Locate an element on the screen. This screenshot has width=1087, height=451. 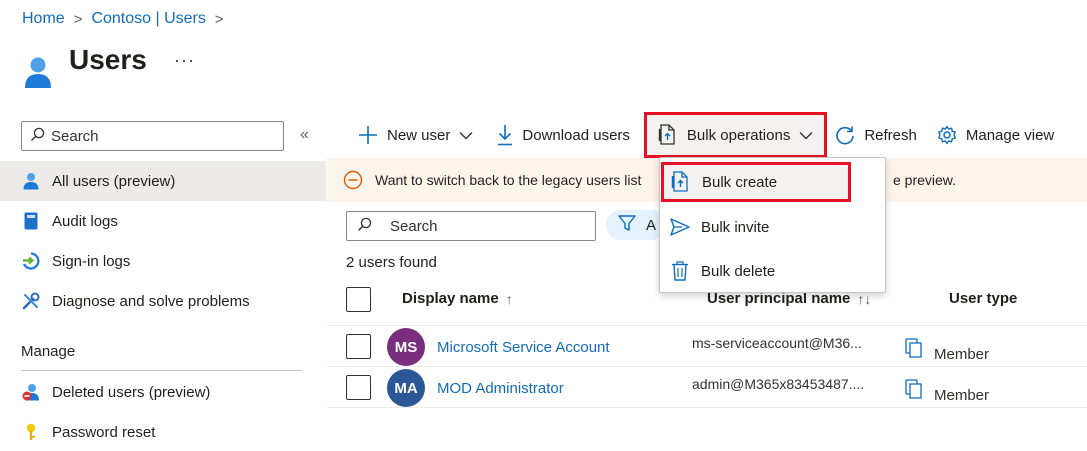
new-user-label: New user is located at coordinates (419, 135).